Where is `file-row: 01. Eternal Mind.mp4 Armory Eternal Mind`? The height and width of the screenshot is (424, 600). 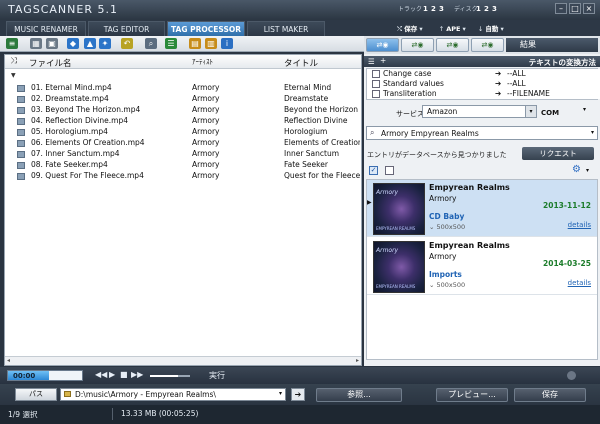
file-row: 01. Eternal Mind.mp4 Armory Eternal Mind is located at coordinates (183, 88).